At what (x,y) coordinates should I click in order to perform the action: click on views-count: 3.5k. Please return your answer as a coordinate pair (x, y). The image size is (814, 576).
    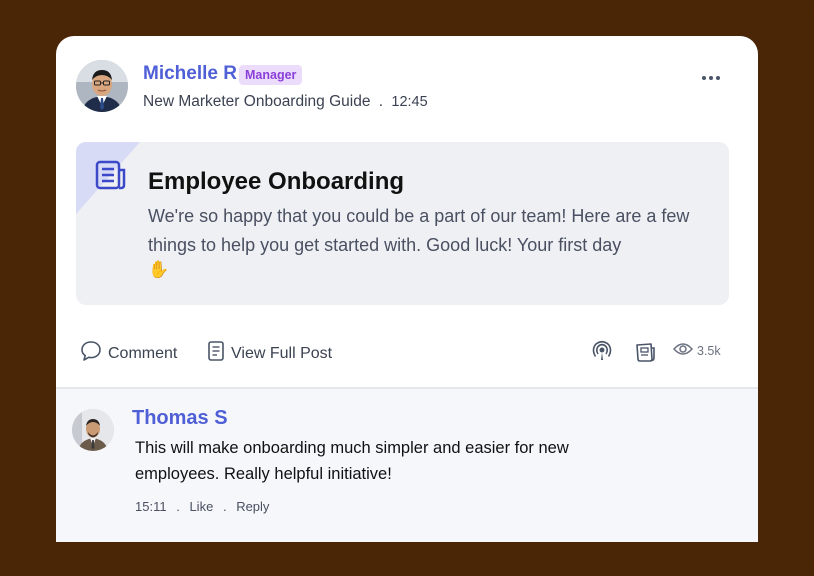
    Looking at the image, I should click on (709, 350).